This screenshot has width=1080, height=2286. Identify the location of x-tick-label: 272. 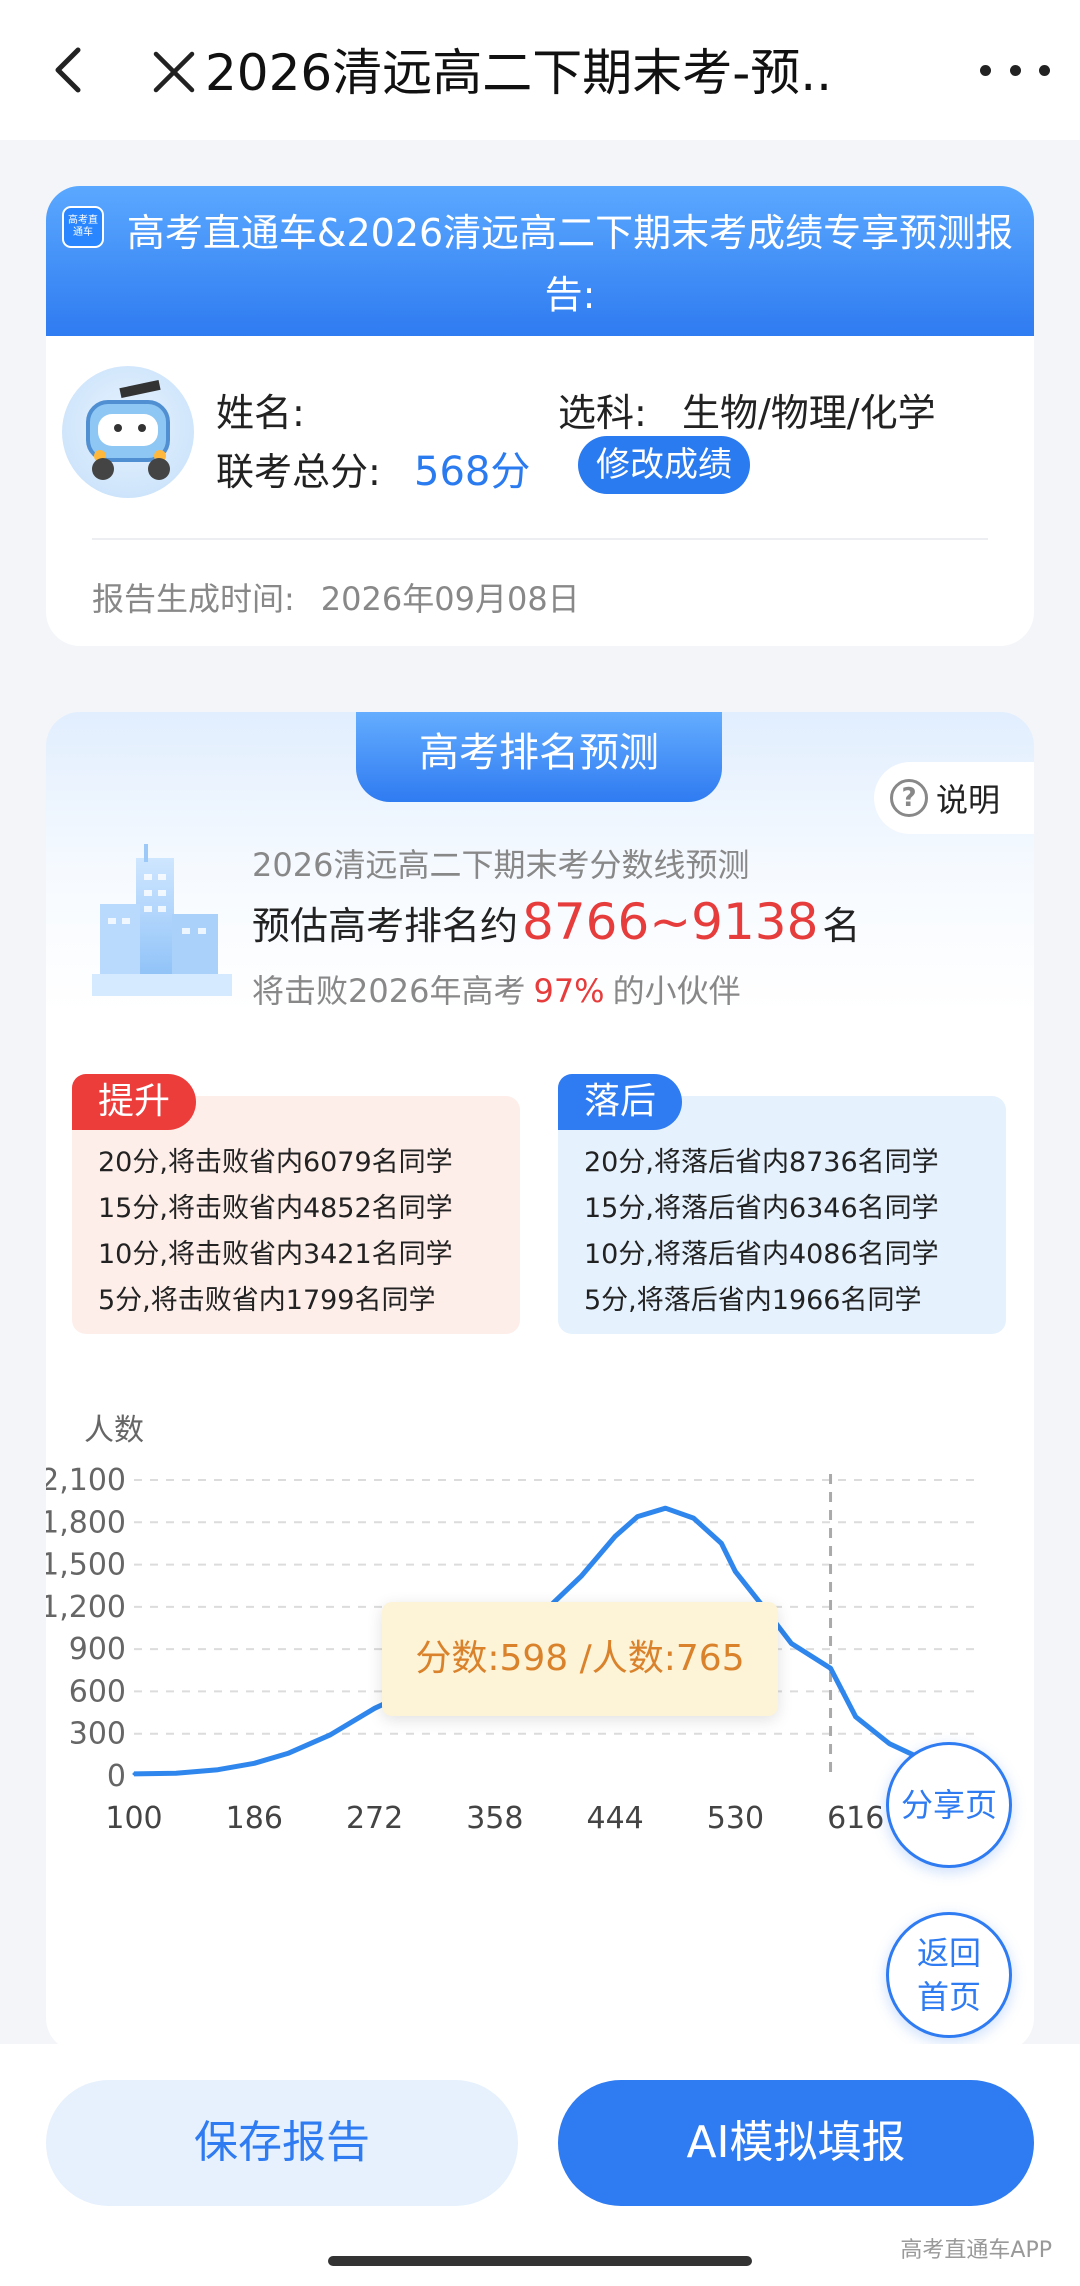
(374, 1818).